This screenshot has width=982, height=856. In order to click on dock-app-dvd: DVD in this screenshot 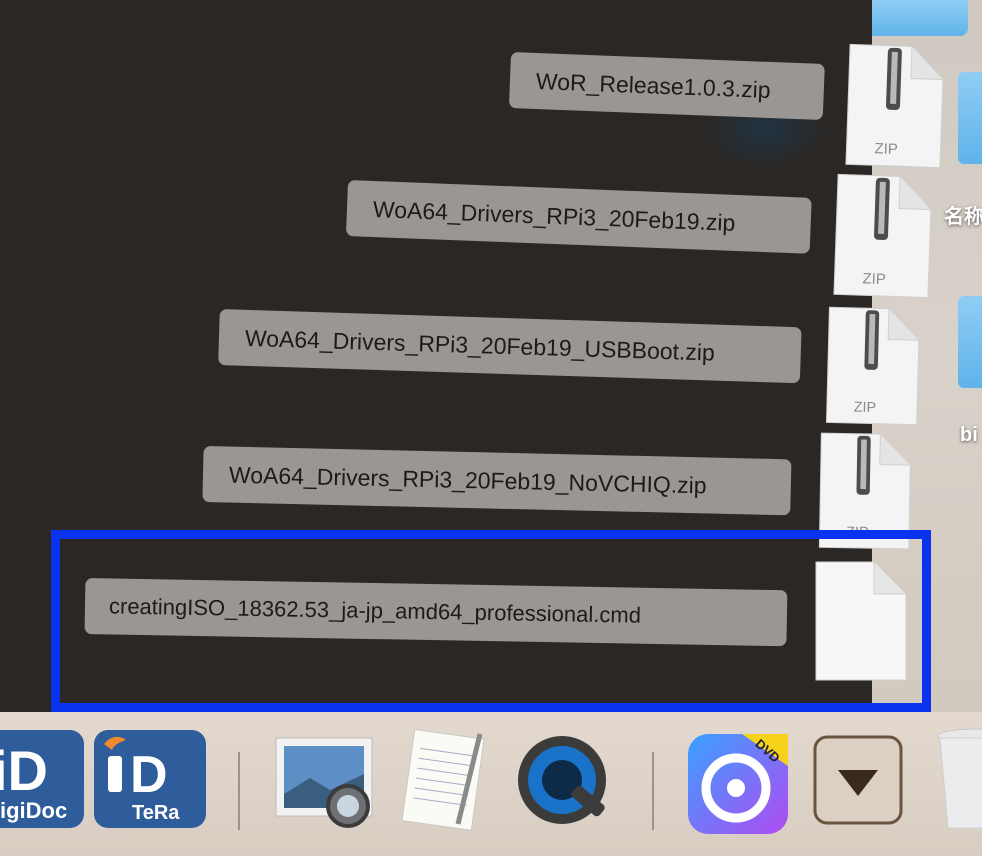, I will do `click(738, 786)`.